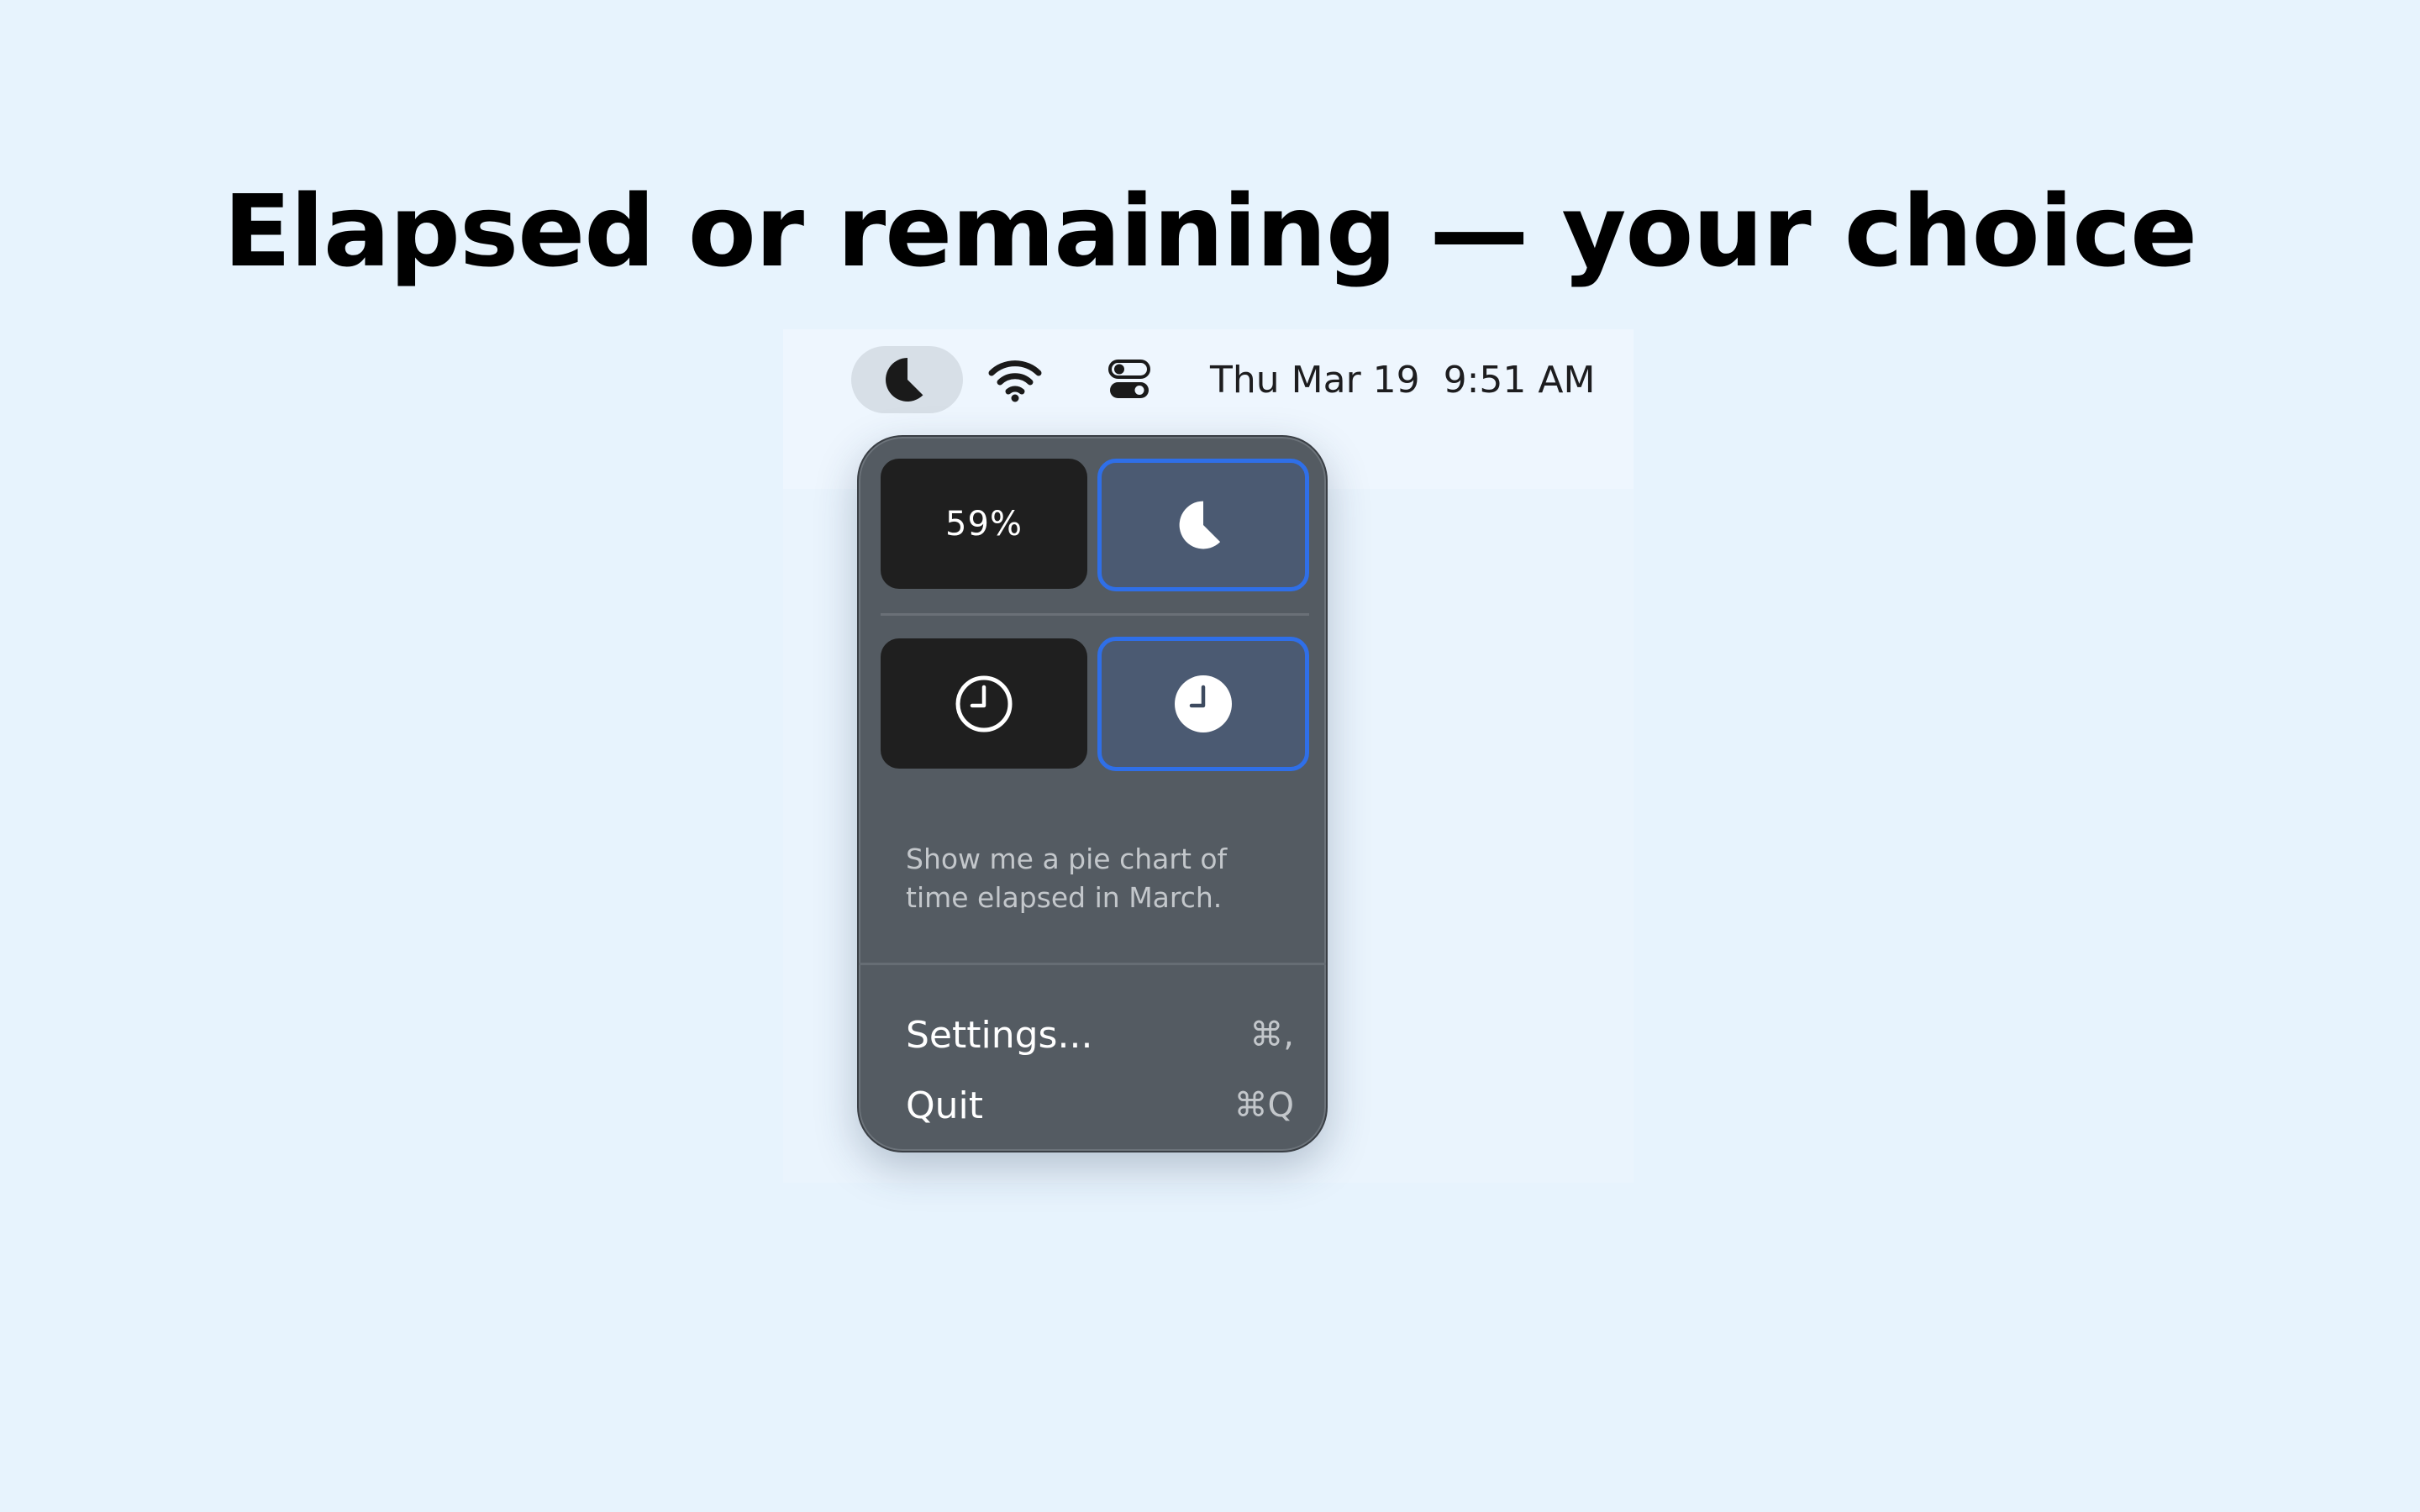 This screenshot has height=1512, width=2420. Describe the element at coordinates (1100, 1035) in the screenshot. I see `settings-menu-item: Settings... ⌘,` at that location.